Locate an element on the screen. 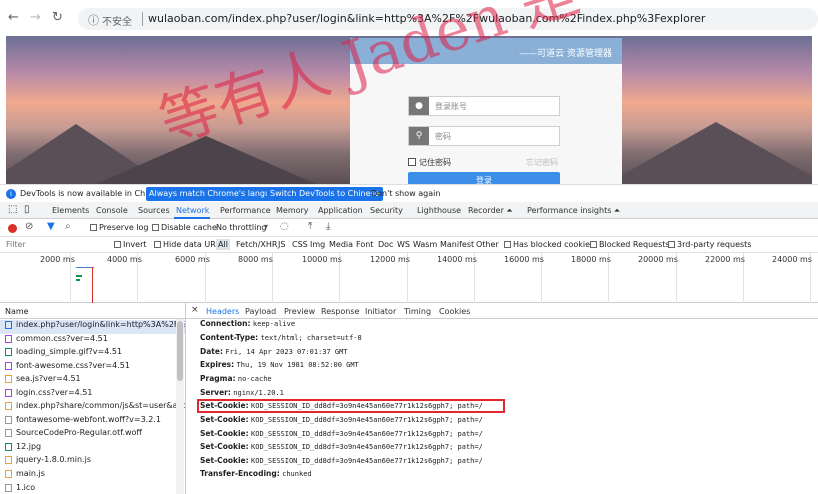 The width and height of the screenshot is (818, 494). request-row: index.php?user/login&link=http%3A%2F%2Fw is located at coordinates (92, 327).